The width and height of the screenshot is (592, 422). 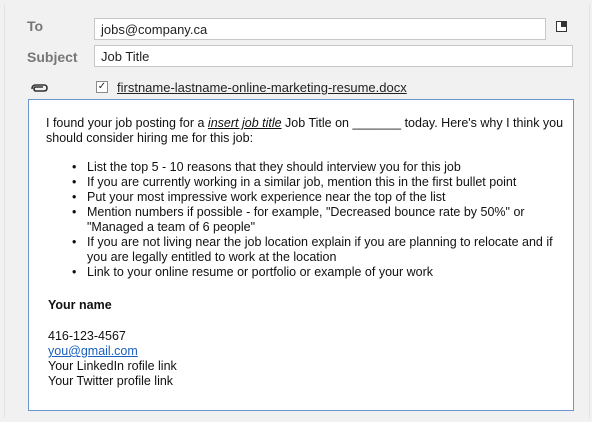 I want to click on intro-text-1: I found your job posting for a, so click(x=127, y=123).